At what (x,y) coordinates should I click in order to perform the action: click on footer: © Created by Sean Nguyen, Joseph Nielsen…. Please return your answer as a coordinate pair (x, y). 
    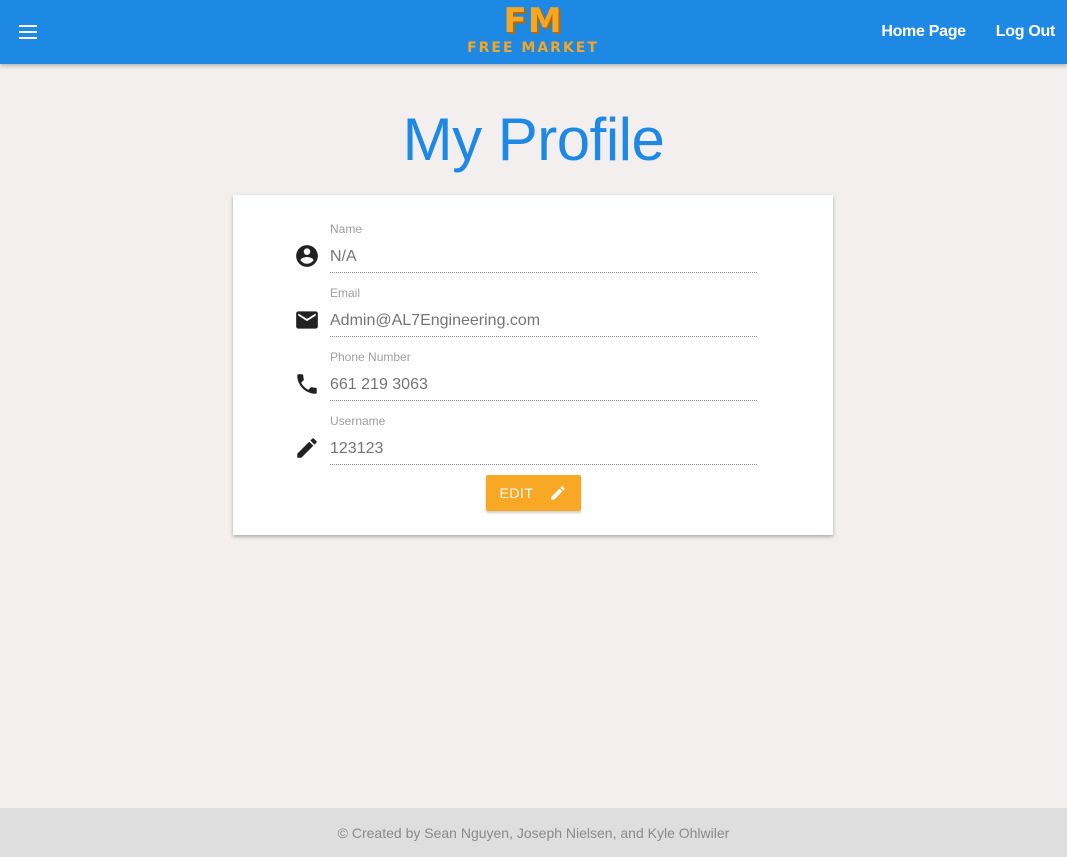
    Looking at the image, I should click on (533, 832).